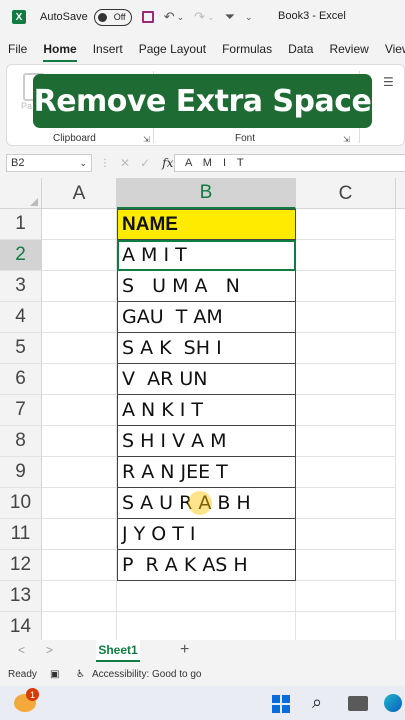  Describe the element at coordinates (206, 348) in the screenshot. I see `cell-b: S A K SH I` at that location.